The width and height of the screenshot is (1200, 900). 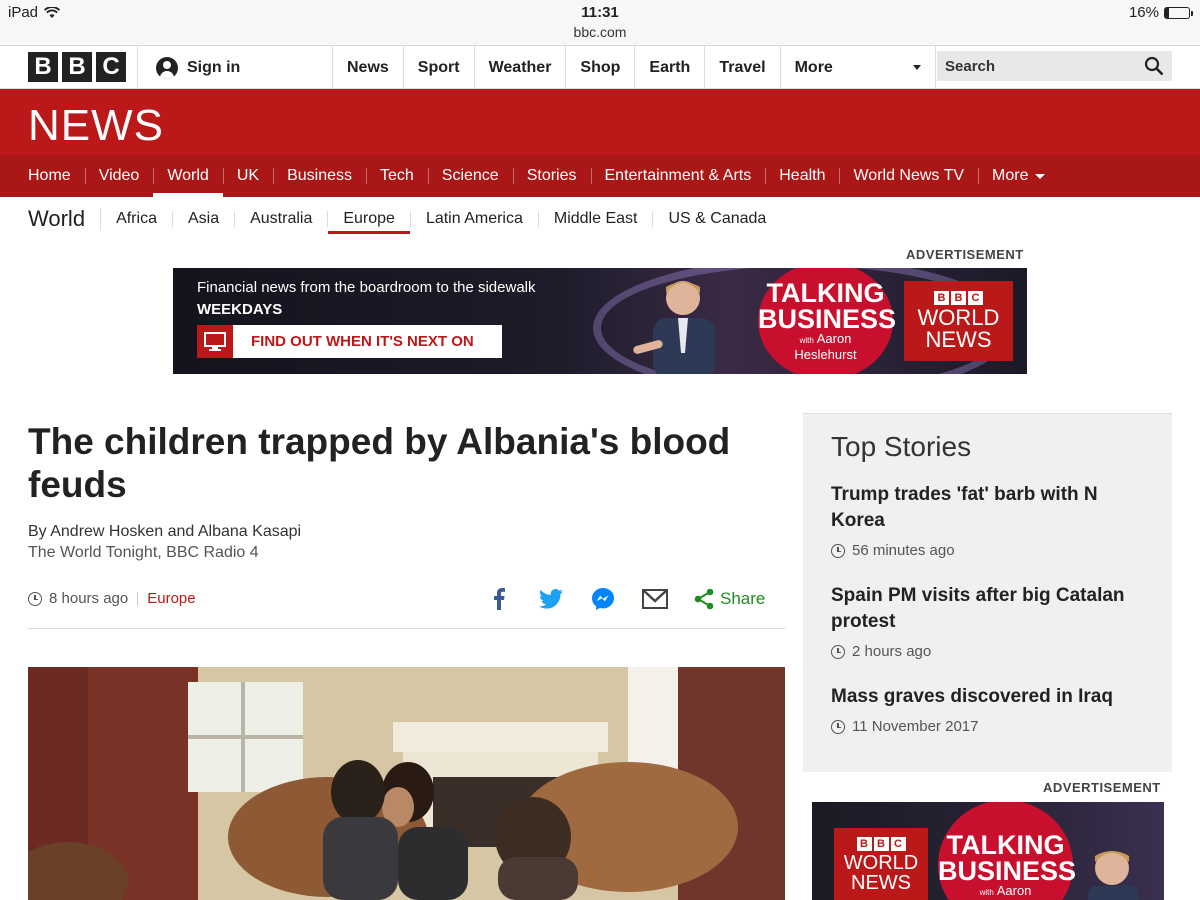 What do you see at coordinates (204, 218) in the screenshot?
I see `subnav-item-asia: Asia` at bounding box center [204, 218].